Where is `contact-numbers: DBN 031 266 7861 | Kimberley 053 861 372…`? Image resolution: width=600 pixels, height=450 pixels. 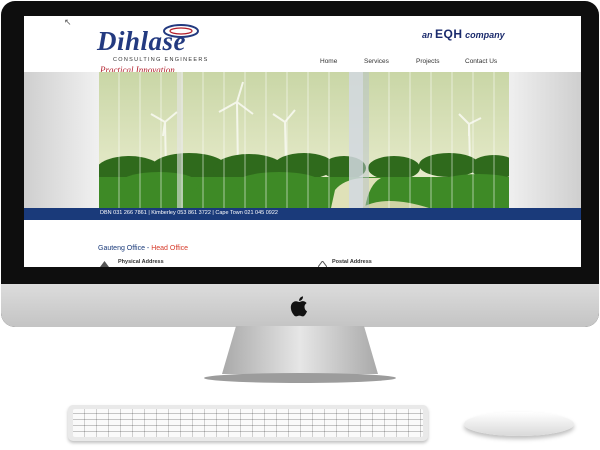
contact-numbers: DBN 031 266 7861 | Kimberley 053 861 372… is located at coordinates (189, 213).